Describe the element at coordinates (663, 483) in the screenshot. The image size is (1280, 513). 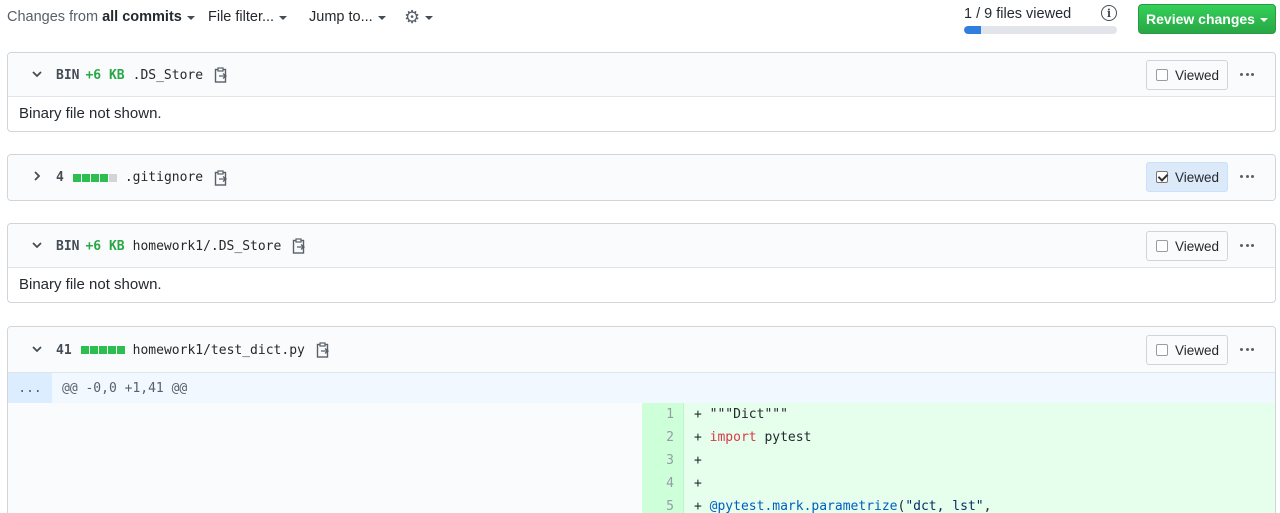
I see `line-number: 4` at that location.